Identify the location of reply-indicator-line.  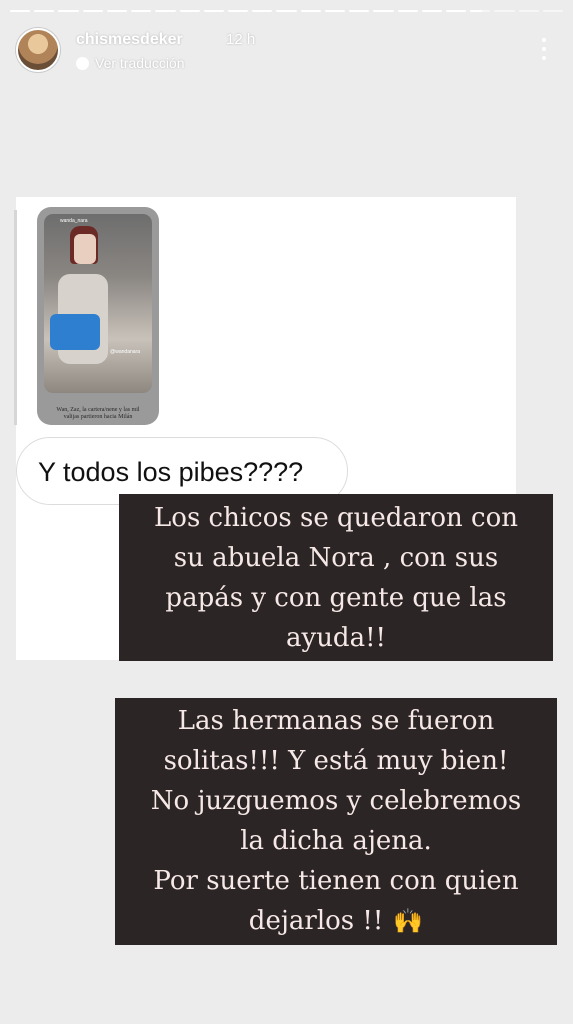
(15, 317).